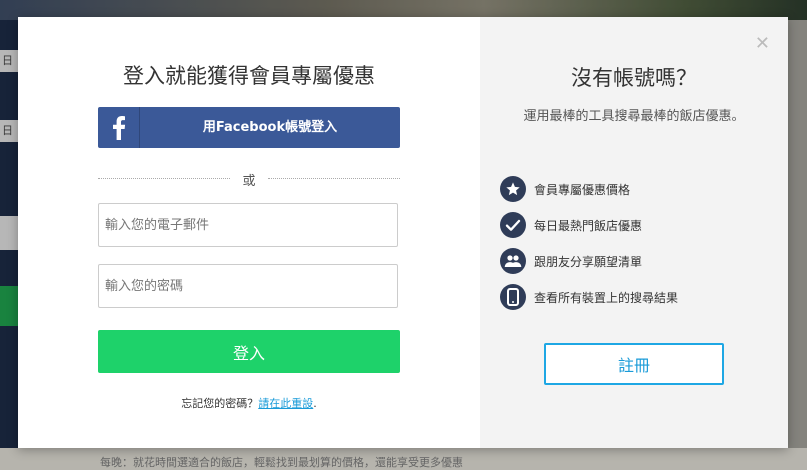 The width and height of the screenshot is (807, 470). I want to click on password-field, so click(248, 286).